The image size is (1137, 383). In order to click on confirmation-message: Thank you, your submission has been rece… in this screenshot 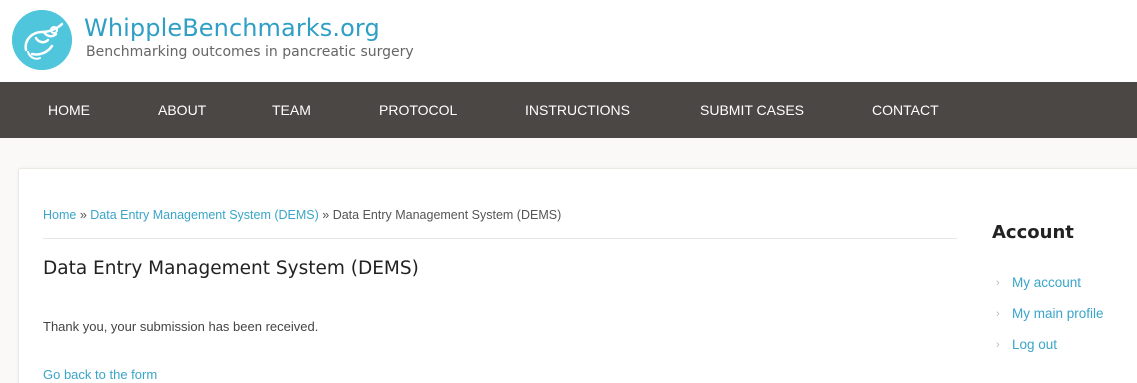, I will do `click(181, 326)`.